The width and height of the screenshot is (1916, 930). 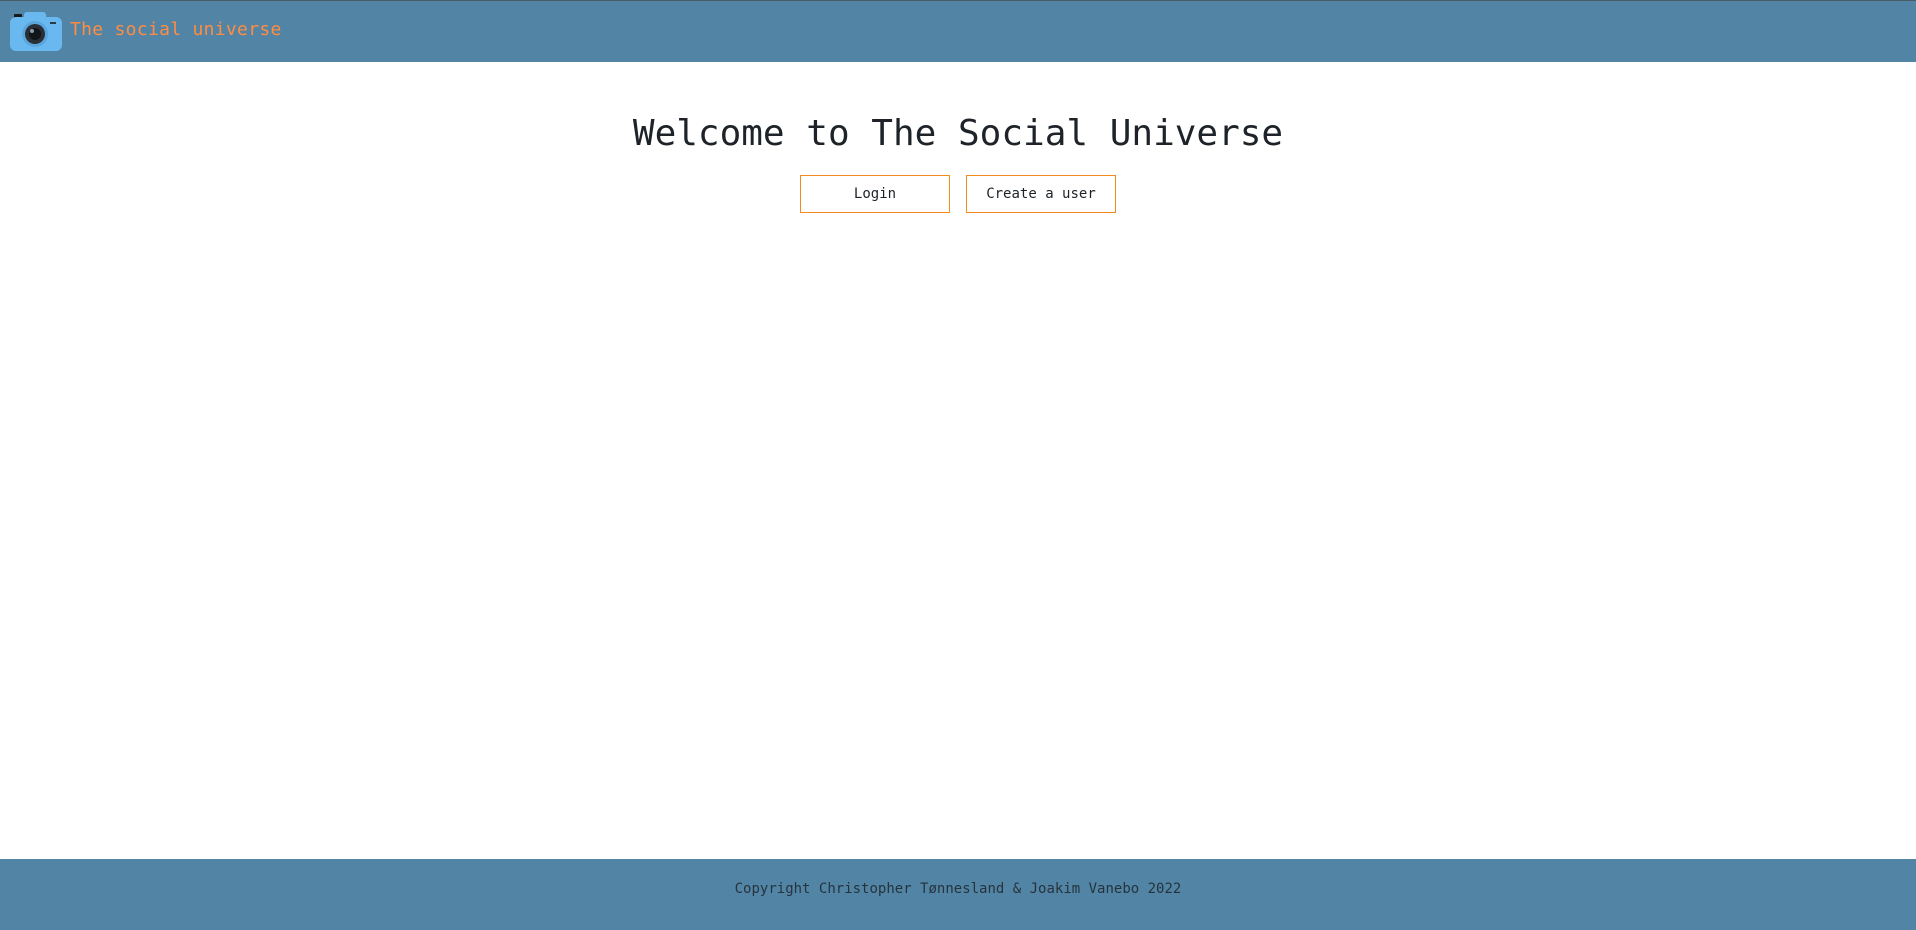 What do you see at coordinates (958, 31) in the screenshot?
I see `site-header: The social universe` at bounding box center [958, 31].